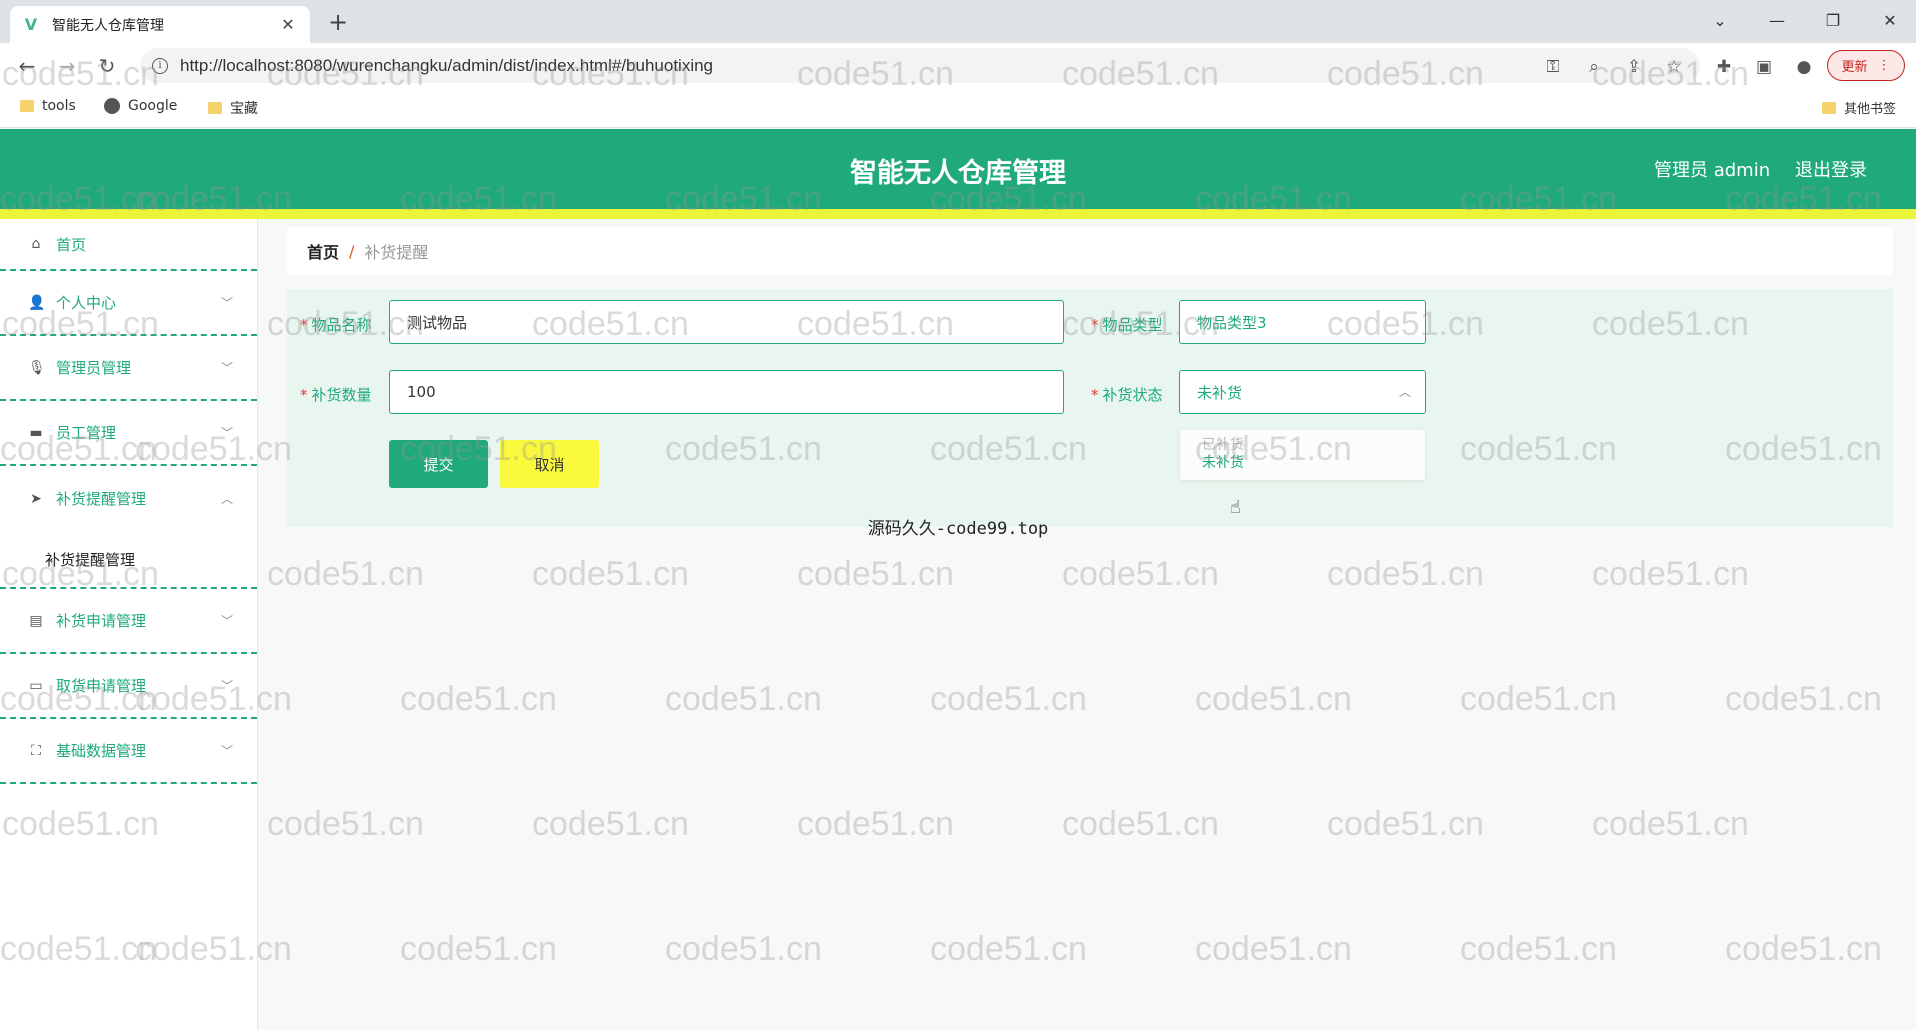 The image size is (1916, 1030). What do you see at coordinates (1764, 67) in the screenshot?
I see `sidepanel-icon: ▣` at bounding box center [1764, 67].